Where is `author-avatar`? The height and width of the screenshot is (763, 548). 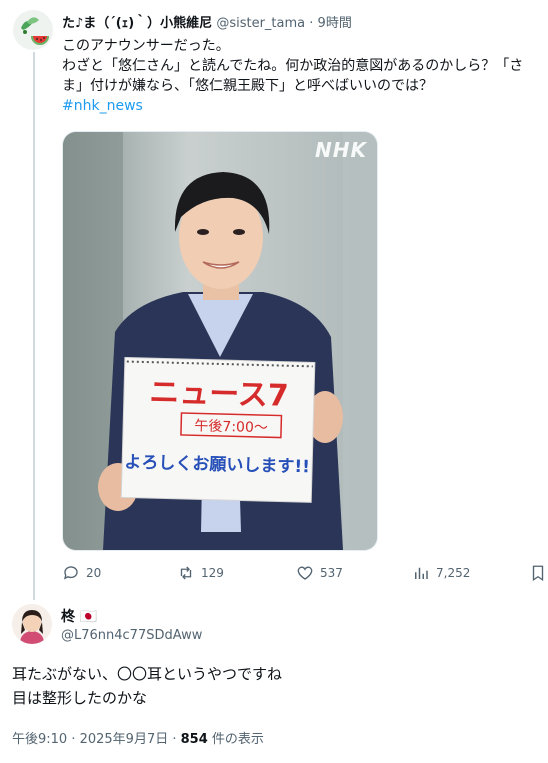 author-avatar is located at coordinates (33, 30).